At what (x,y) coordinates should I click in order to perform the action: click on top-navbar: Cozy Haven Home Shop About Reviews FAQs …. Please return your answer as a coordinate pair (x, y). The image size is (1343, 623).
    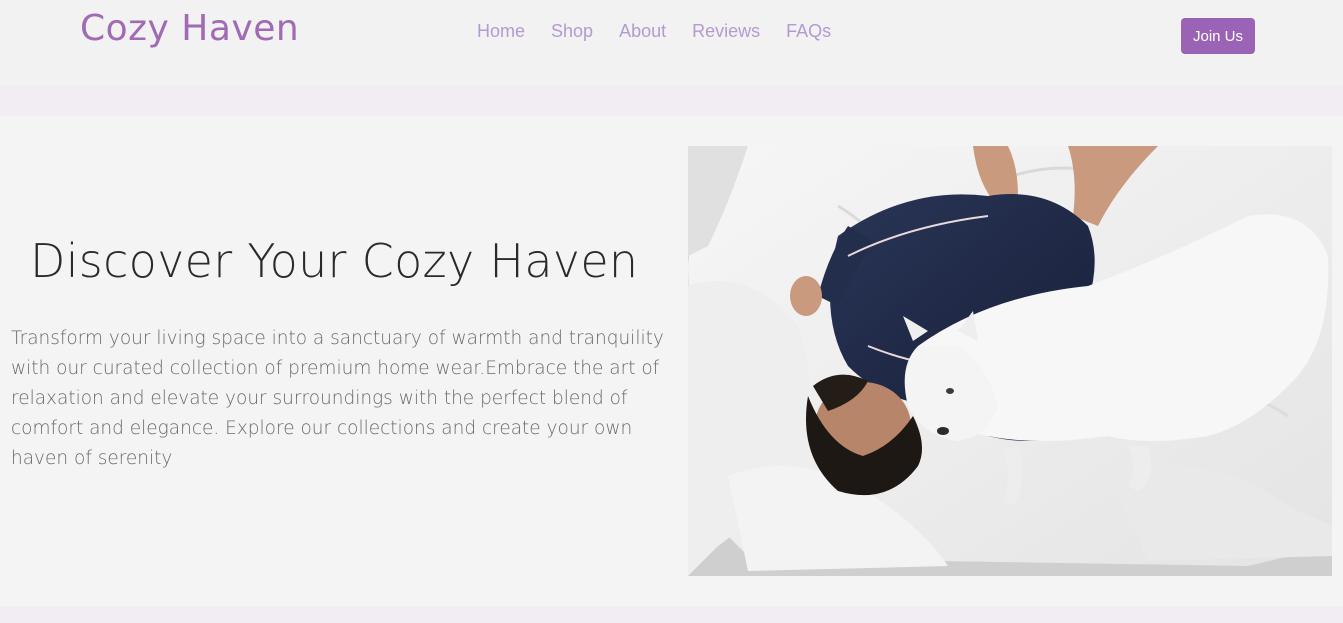
    Looking at the image, I should click on (671, 42).